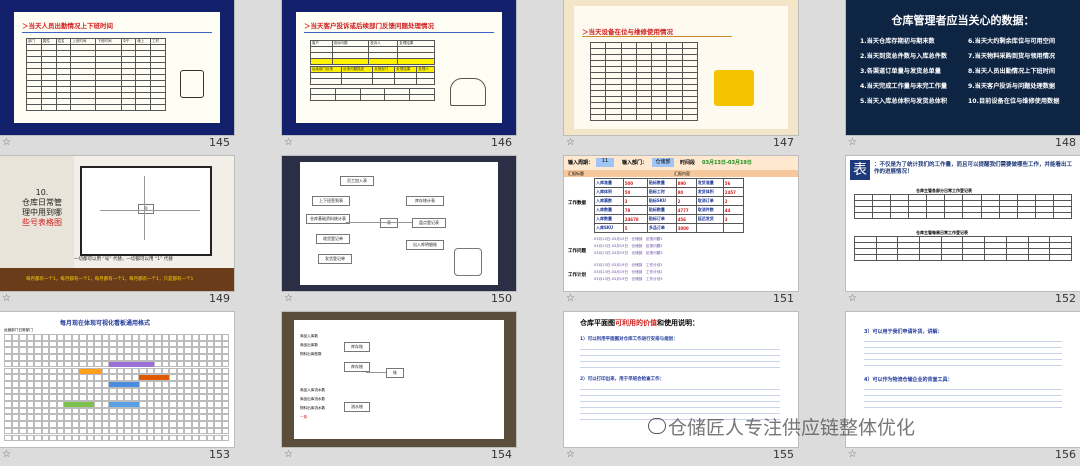  I want to click on slide-number: 153, so click(219, 454).